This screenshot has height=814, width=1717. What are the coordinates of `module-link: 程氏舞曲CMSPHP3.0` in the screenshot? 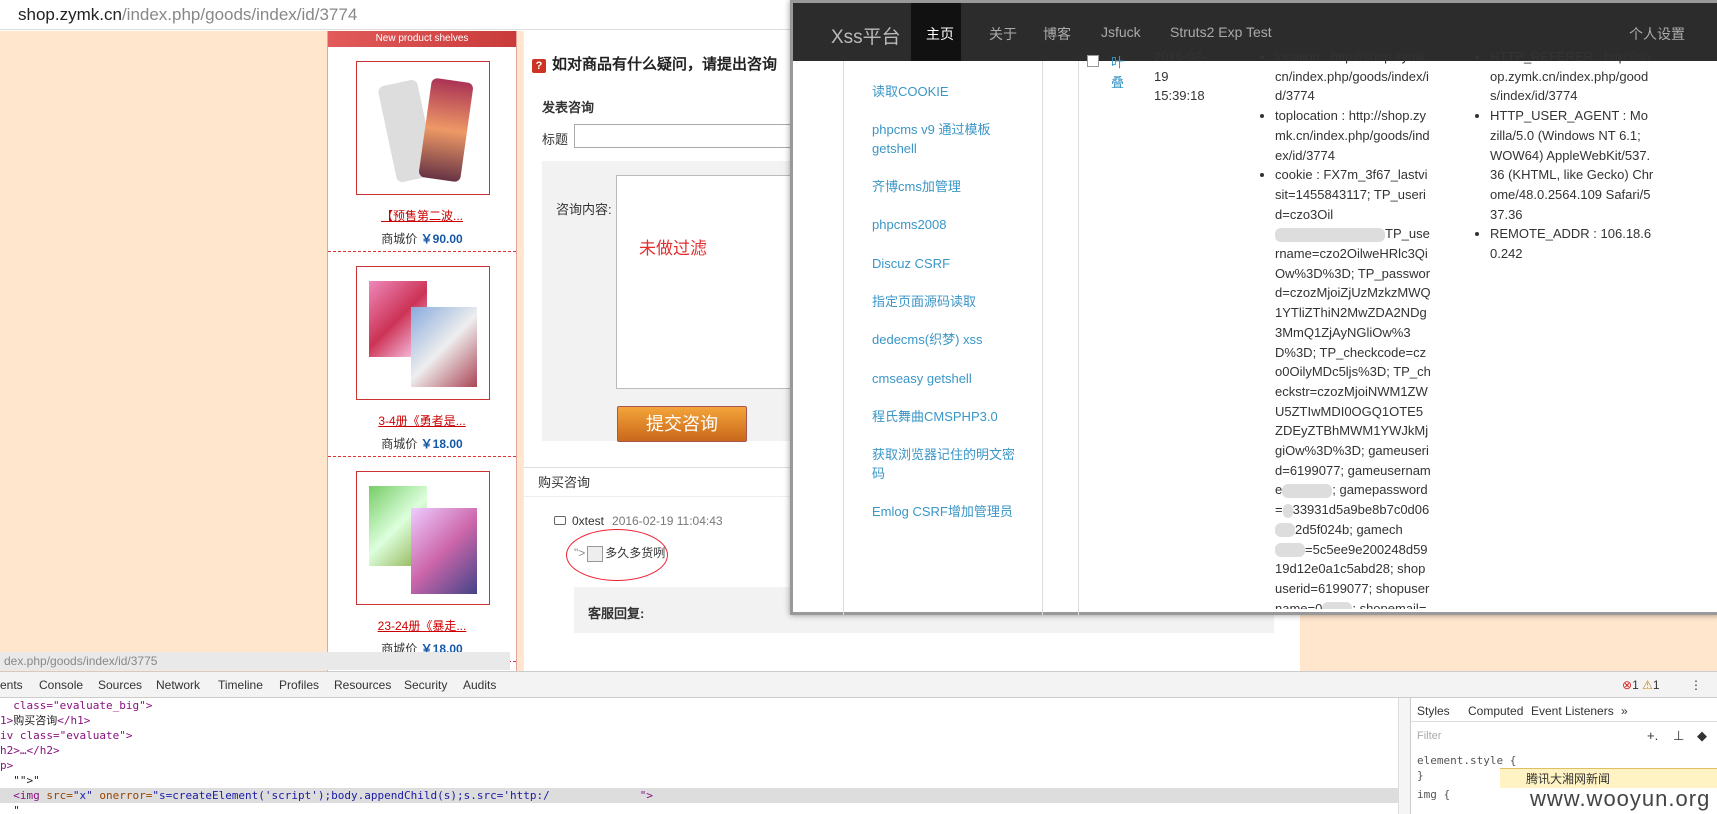 It's located at (947, 416).